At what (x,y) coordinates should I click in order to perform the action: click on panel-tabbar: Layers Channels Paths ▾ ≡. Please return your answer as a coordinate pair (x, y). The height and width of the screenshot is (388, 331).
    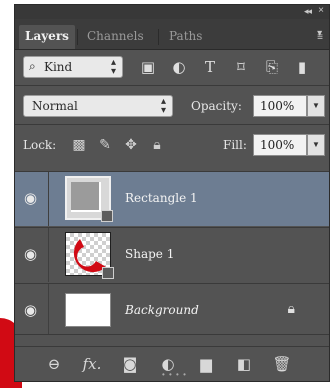
    Looking at the image, I should click on (172, 34).